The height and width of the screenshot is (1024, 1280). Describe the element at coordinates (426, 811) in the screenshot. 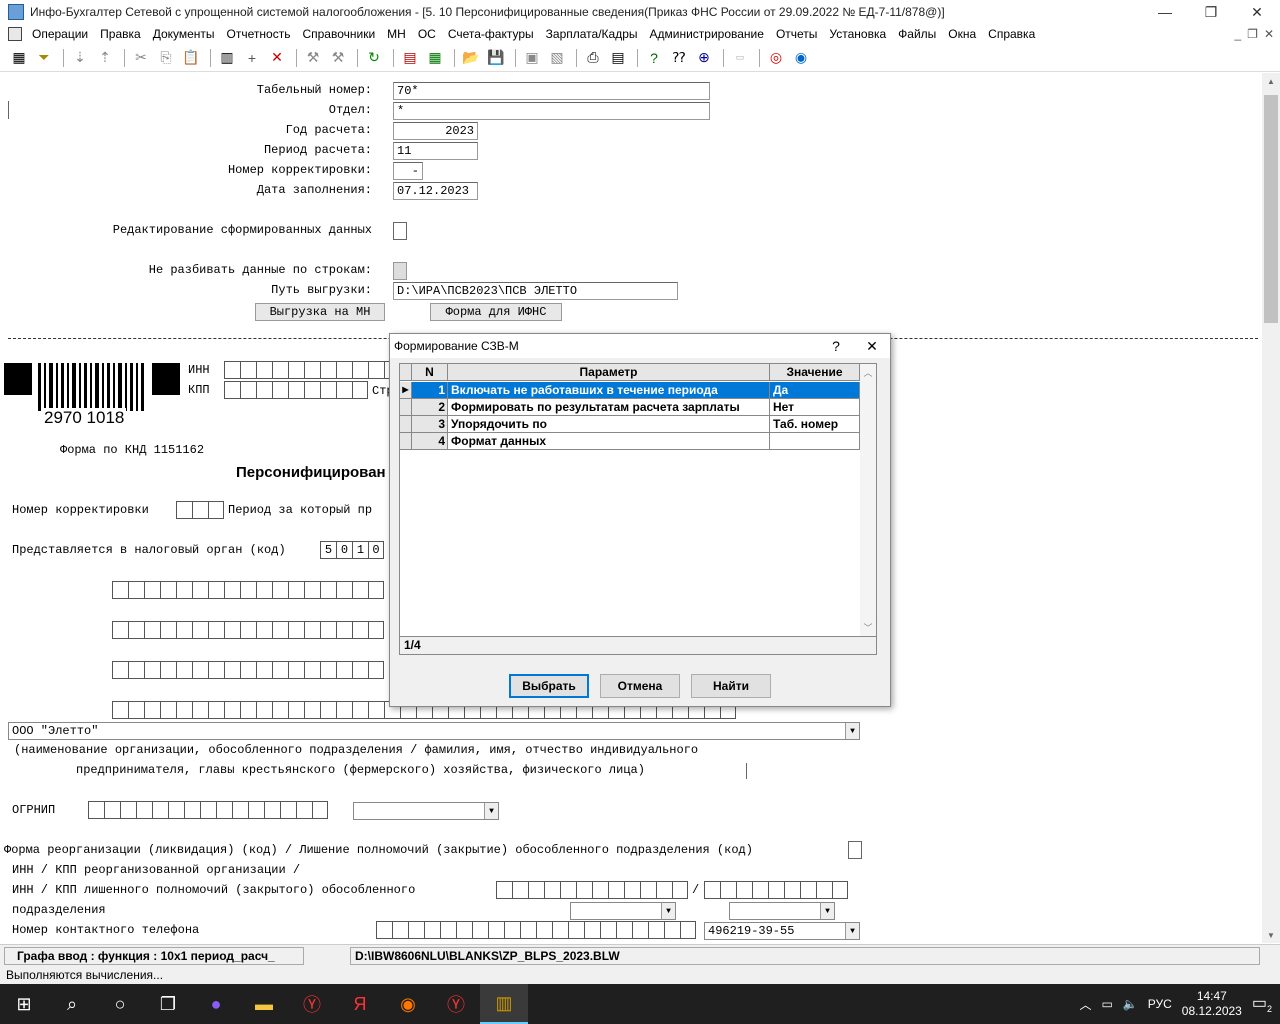

I see `ogrnip-combo: ▼` at that location.